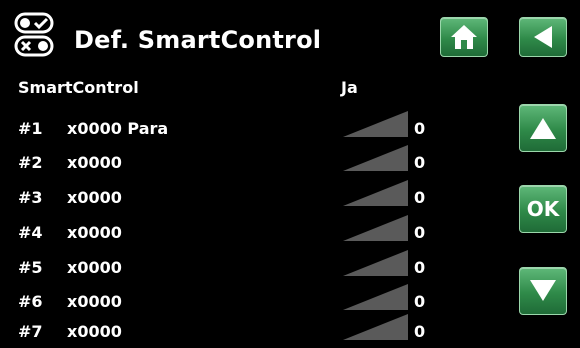  Describe the element at coordinates (250, 267) in the screenshot. I see `list-item: #5 x0000 0` at that location.